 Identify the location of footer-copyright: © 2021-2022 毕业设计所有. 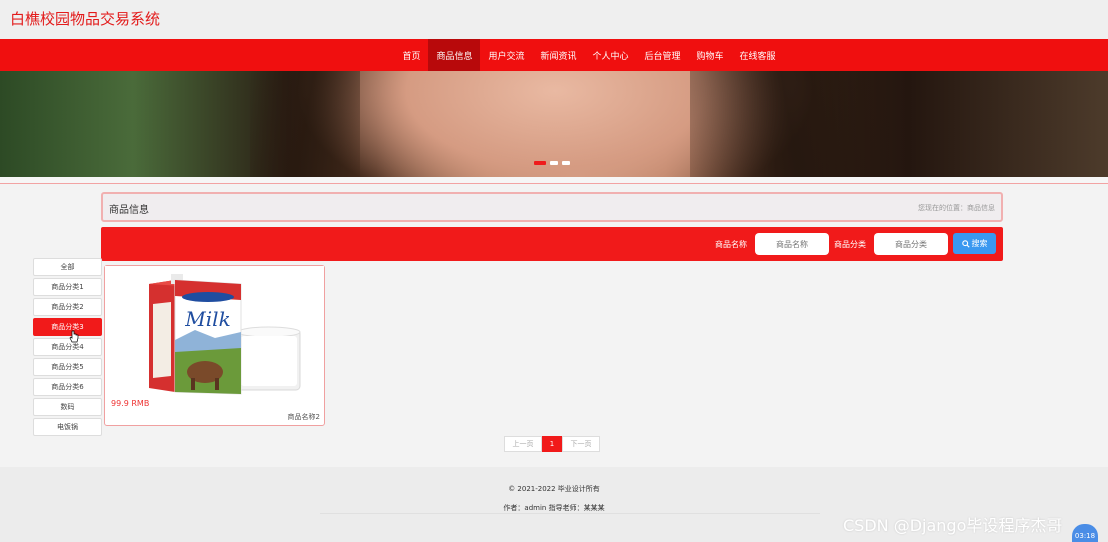
(554, 489).